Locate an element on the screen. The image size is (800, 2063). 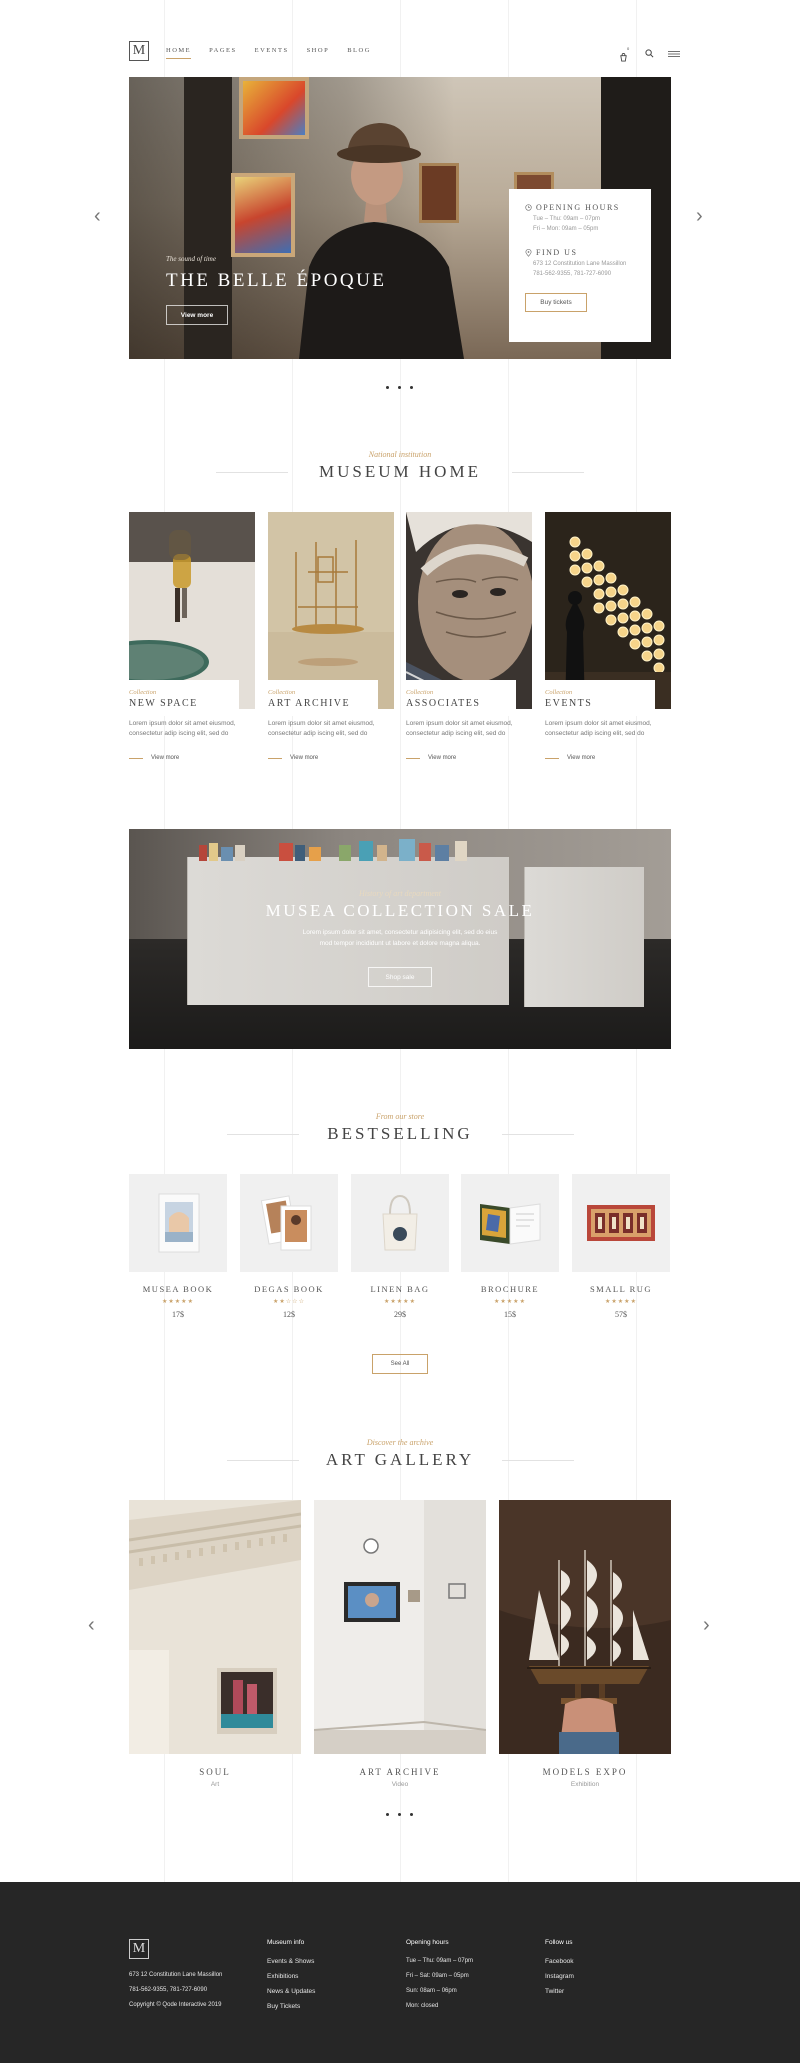
header-icons: 0 is located at coordinates (649, 54).